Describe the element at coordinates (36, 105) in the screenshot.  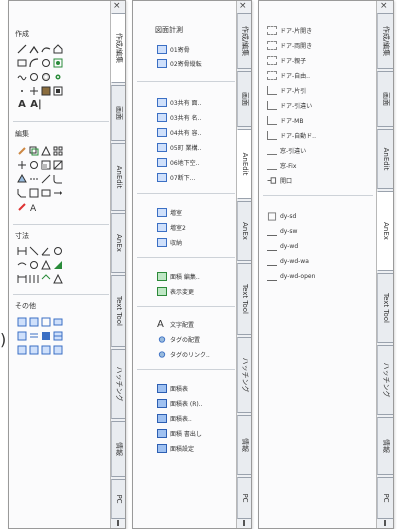
I see `mtext-icon: A|` at that location.